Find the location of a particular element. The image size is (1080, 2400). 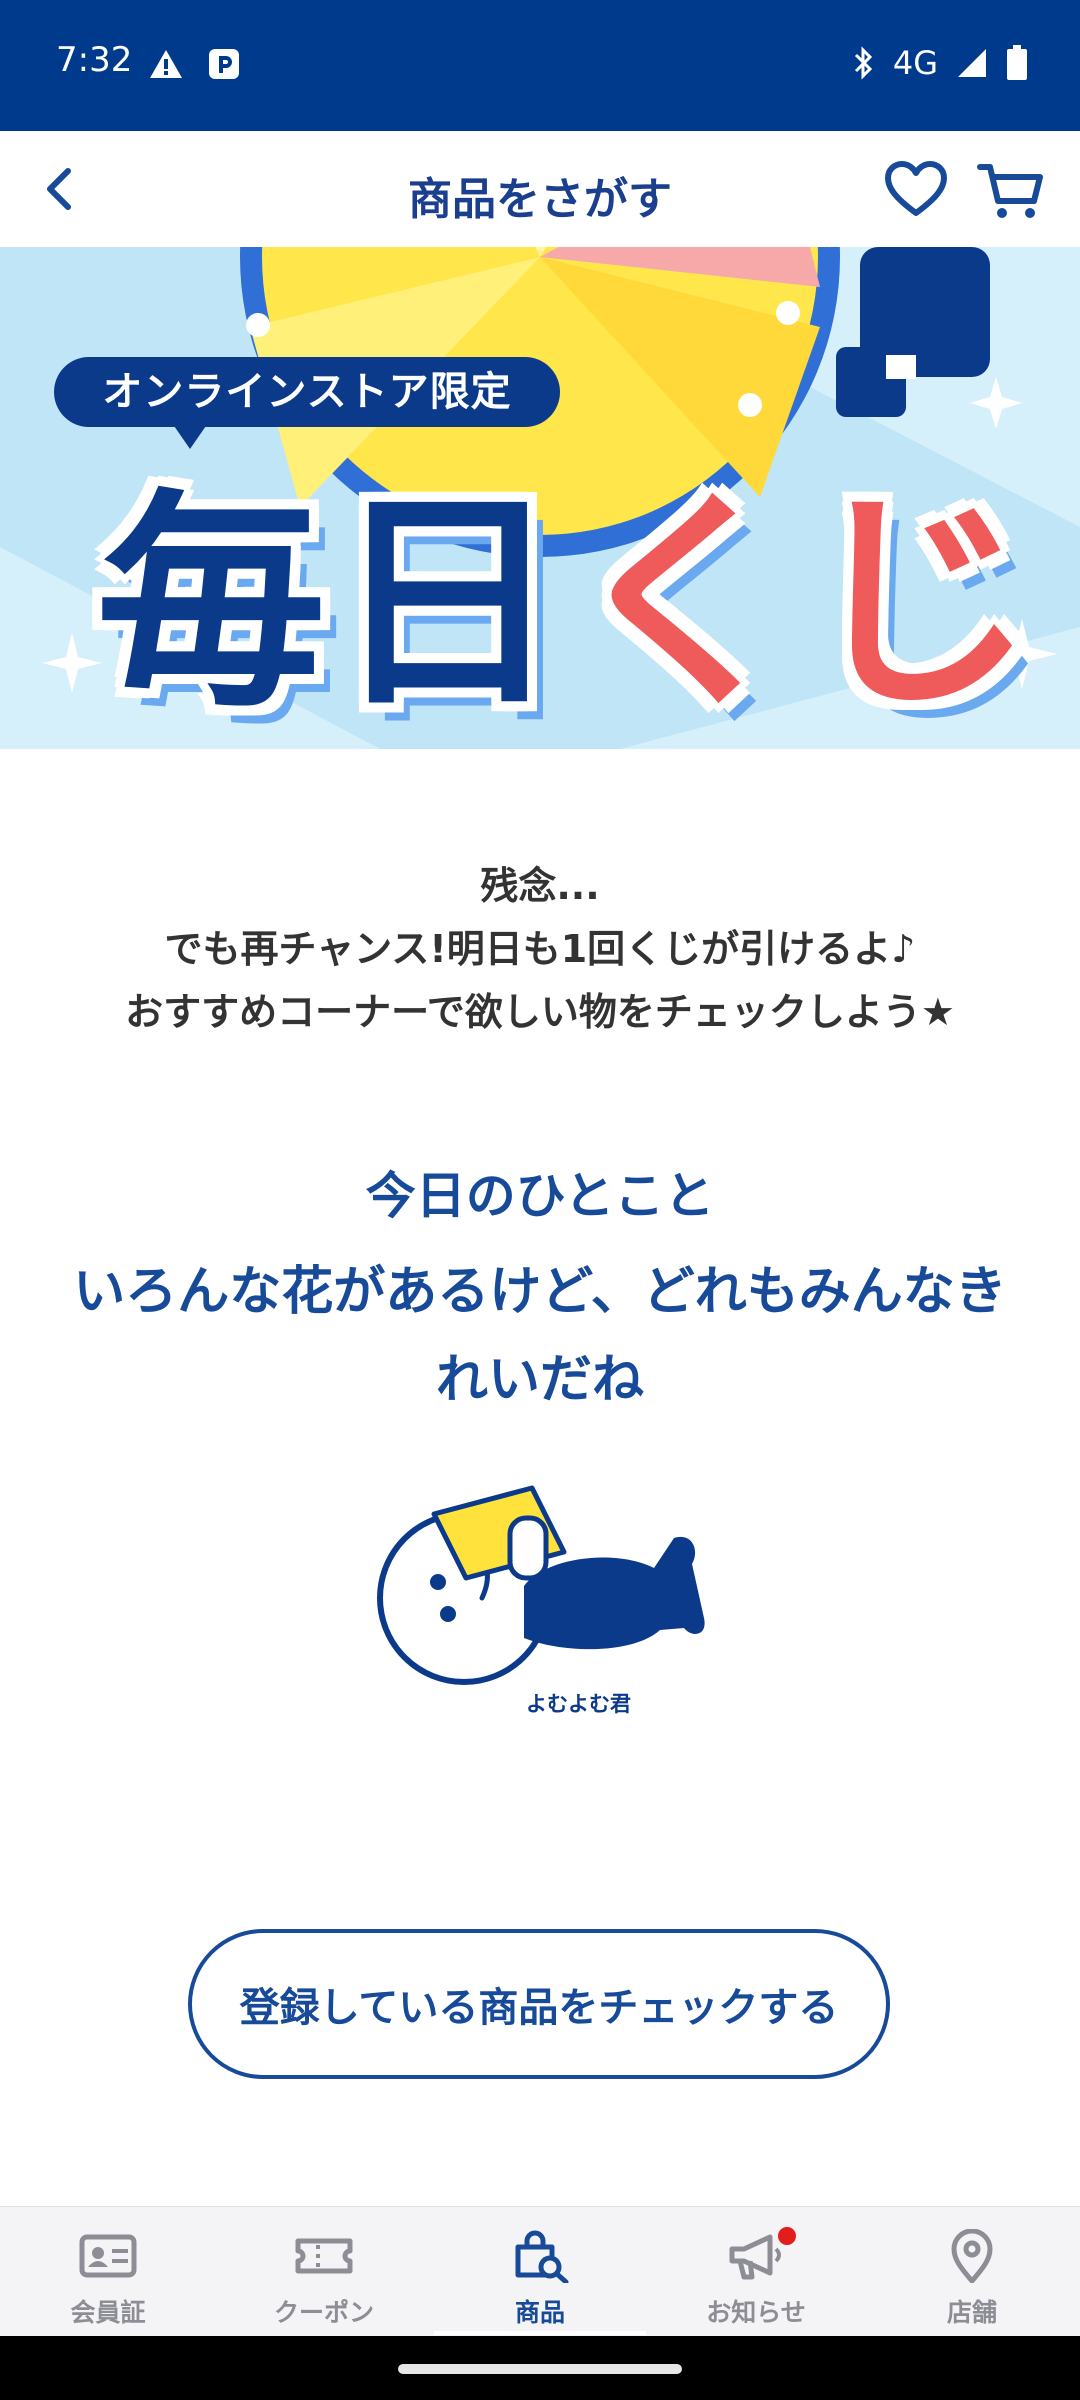

nav-item-coupon: クーポン is located at coordinates (324, 2272).